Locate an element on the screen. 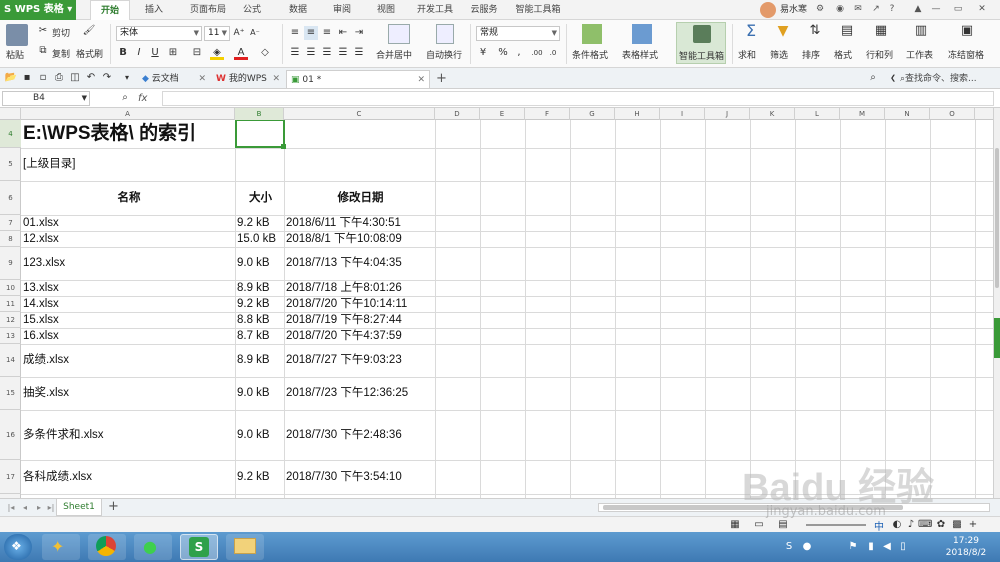 The image size is (1000, 562). tab-cloud-service: 云服务 is located at coordinates (484, 10).